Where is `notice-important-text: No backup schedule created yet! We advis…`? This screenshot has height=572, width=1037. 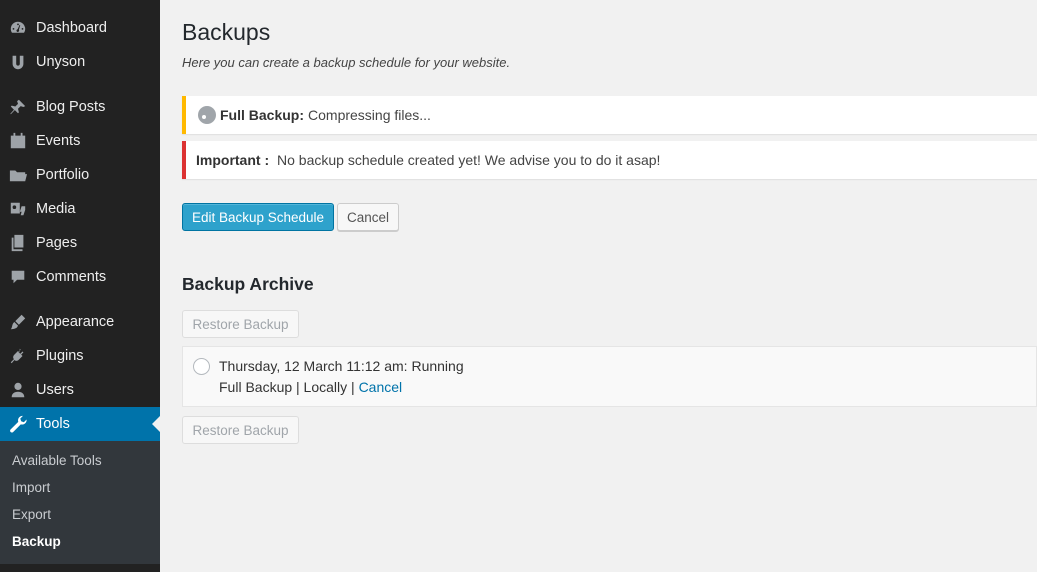
notice-important-text: No backup schedule created yet! We advis… is located at coordinates (469, 160).